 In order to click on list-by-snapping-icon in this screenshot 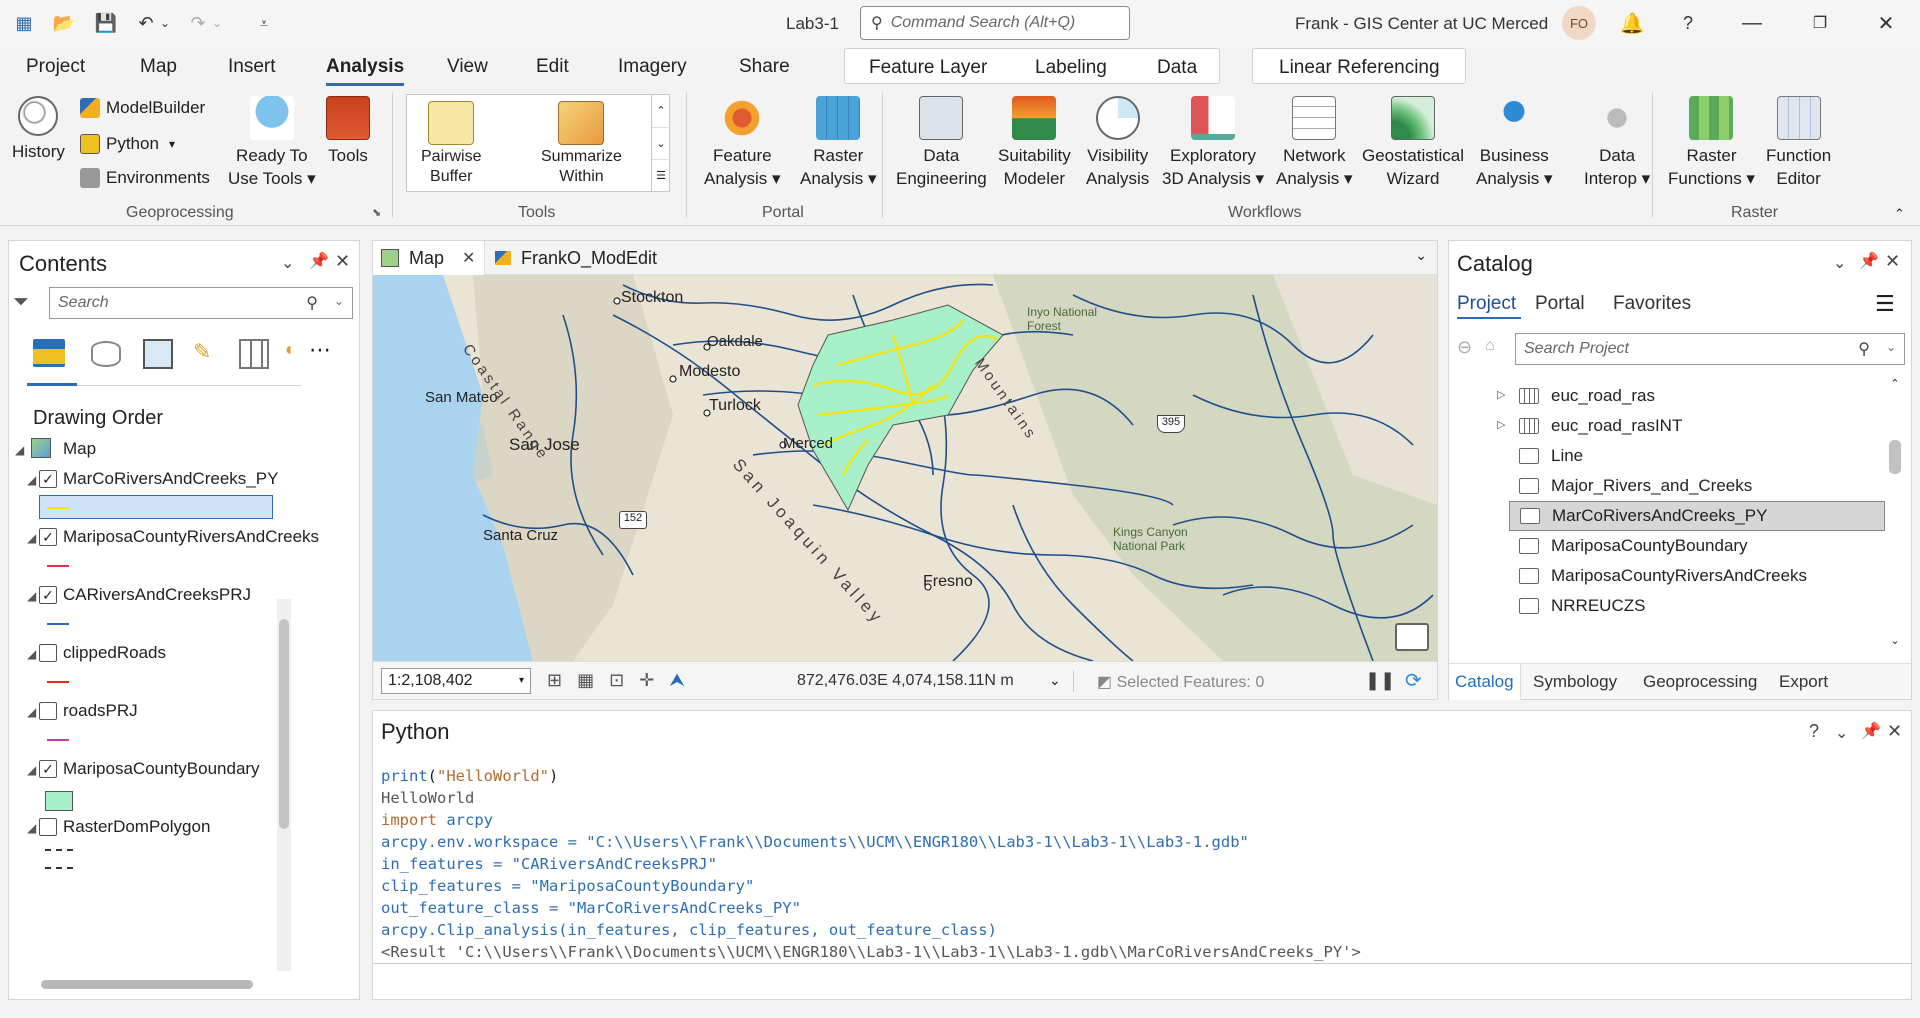, I will do `click(254, 354)`.